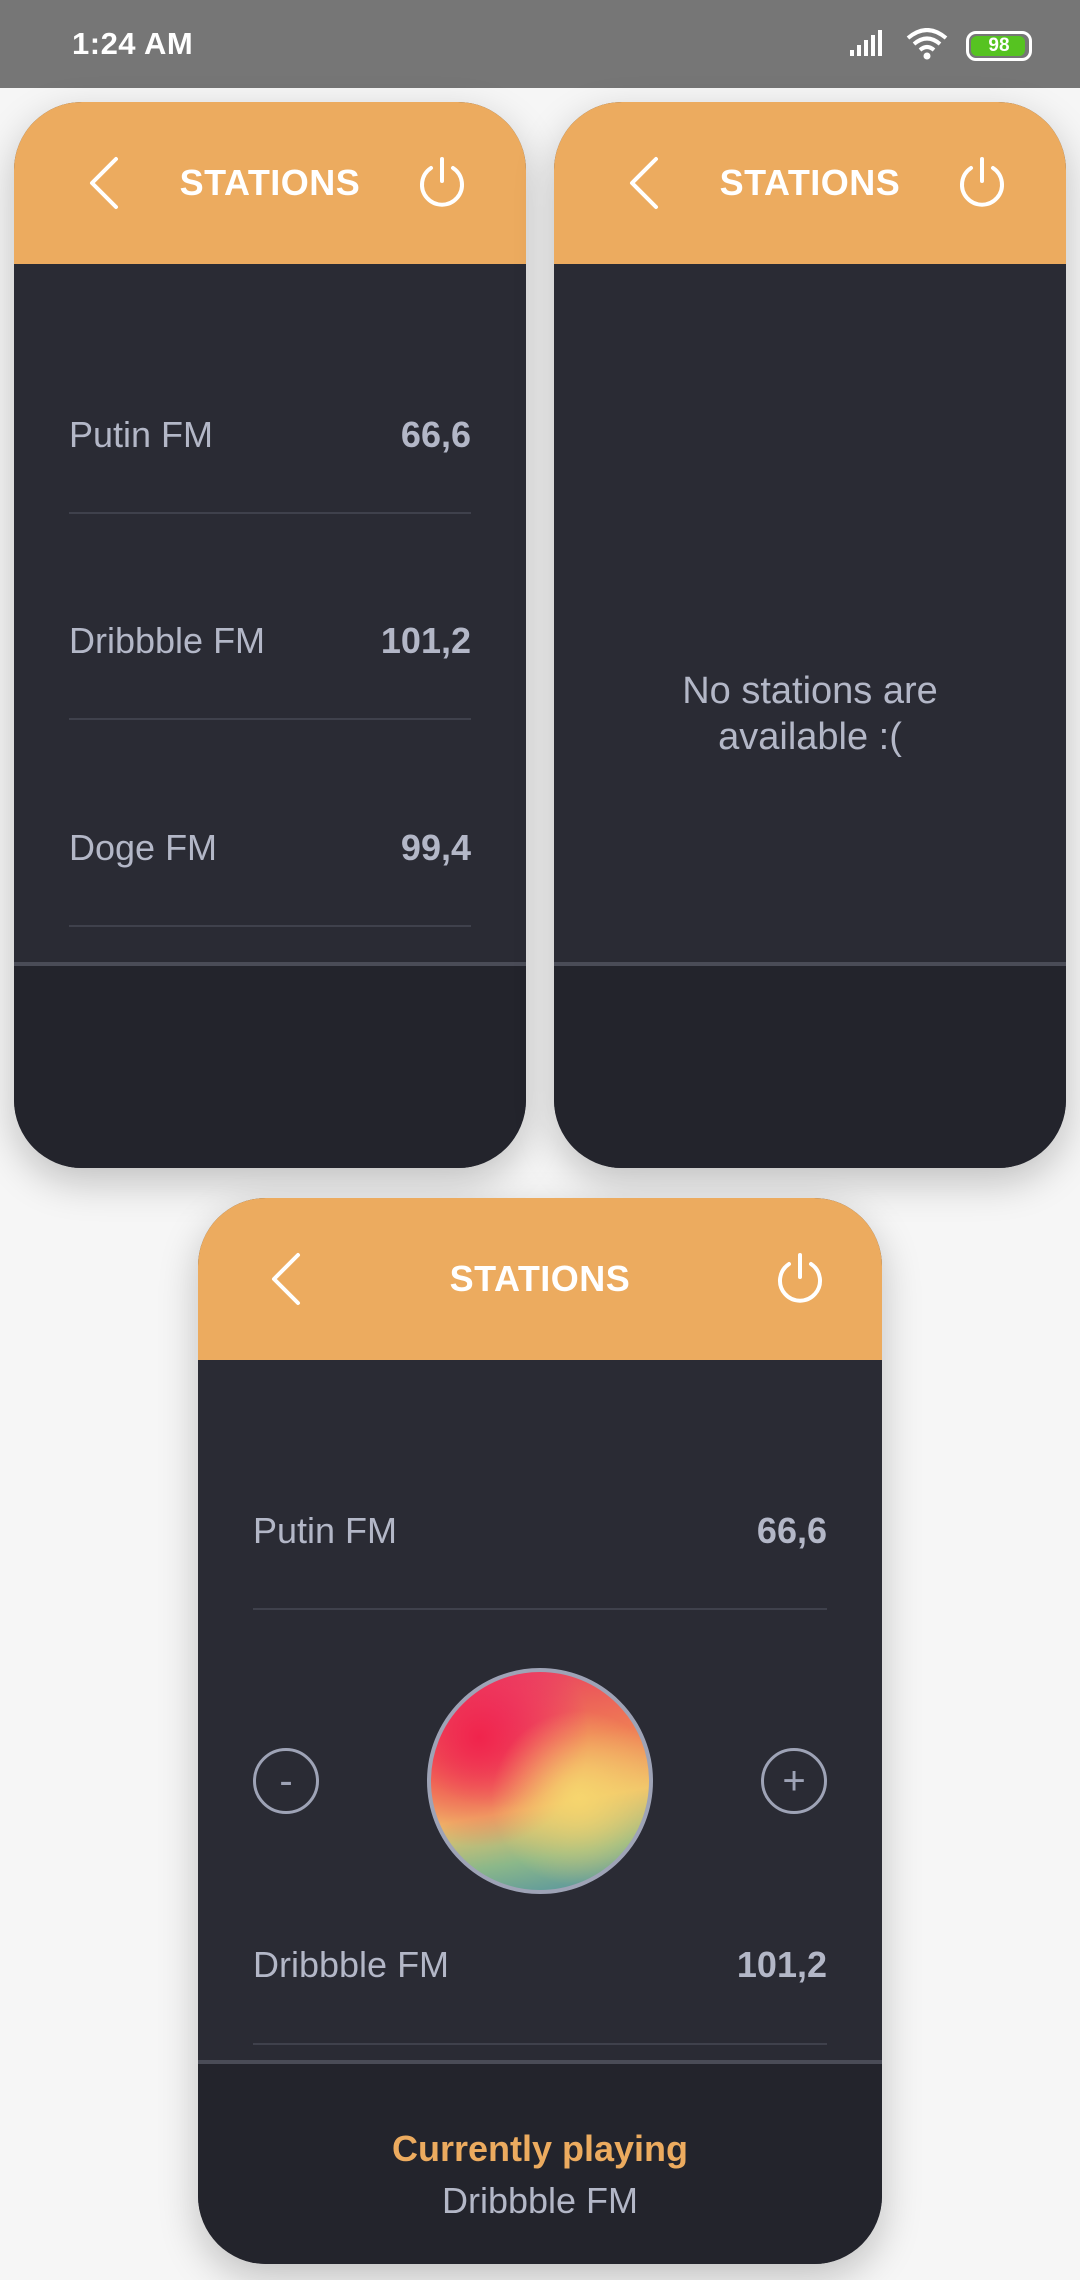 The height and width of the screenshot is (2280, 1080). I want to click on minus-label: -, so click(286, 1781).